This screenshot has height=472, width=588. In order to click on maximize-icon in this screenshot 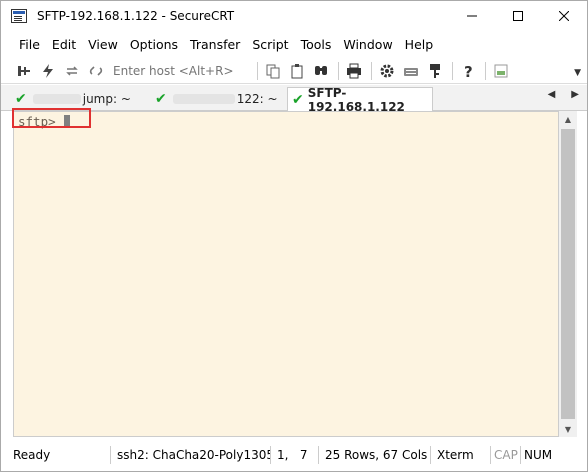, I will do `click(518, 16)`.